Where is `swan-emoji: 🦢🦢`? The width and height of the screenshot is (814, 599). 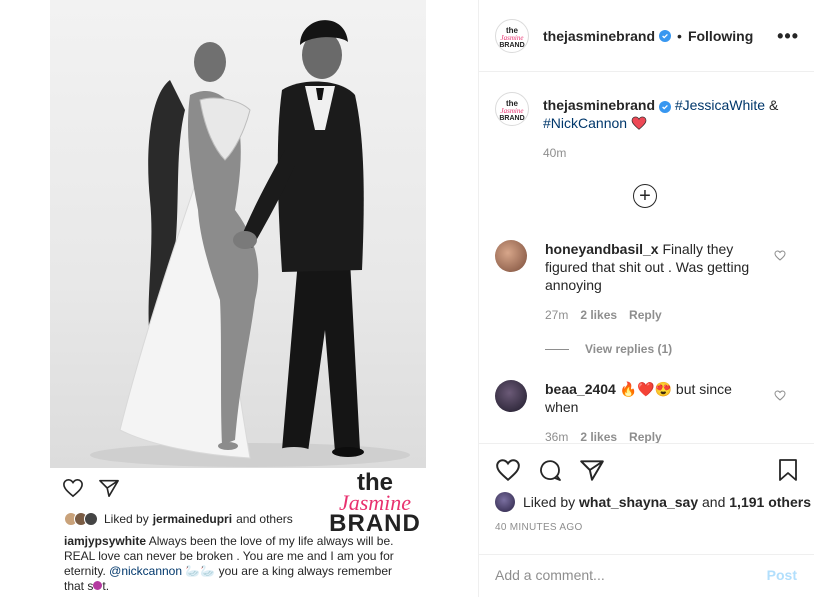 swan-emoji: 🦢🦢 is located at coordinates (200, 571).